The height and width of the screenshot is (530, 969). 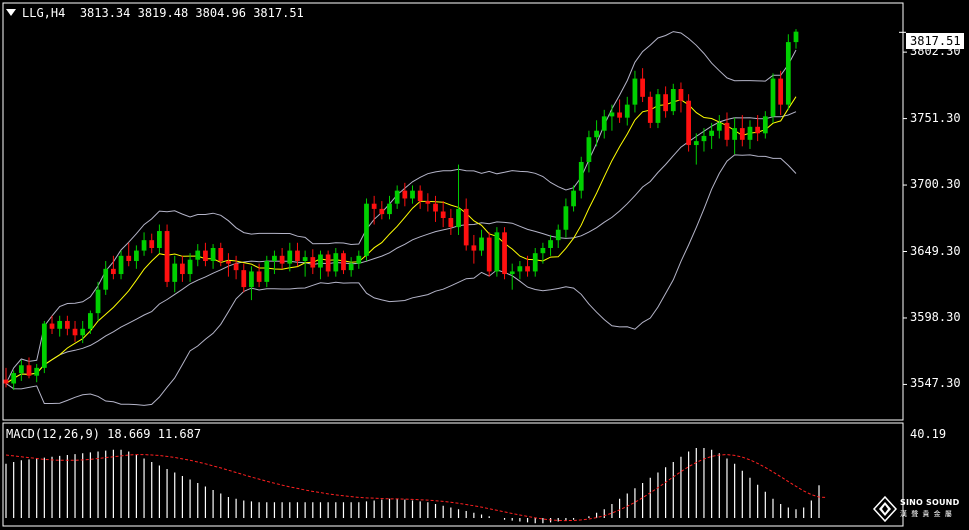 What do you see at coordinates (935, 41) in the screenshot?
I see `current-price-box: 3817.51` at bounding box center [935, 41].